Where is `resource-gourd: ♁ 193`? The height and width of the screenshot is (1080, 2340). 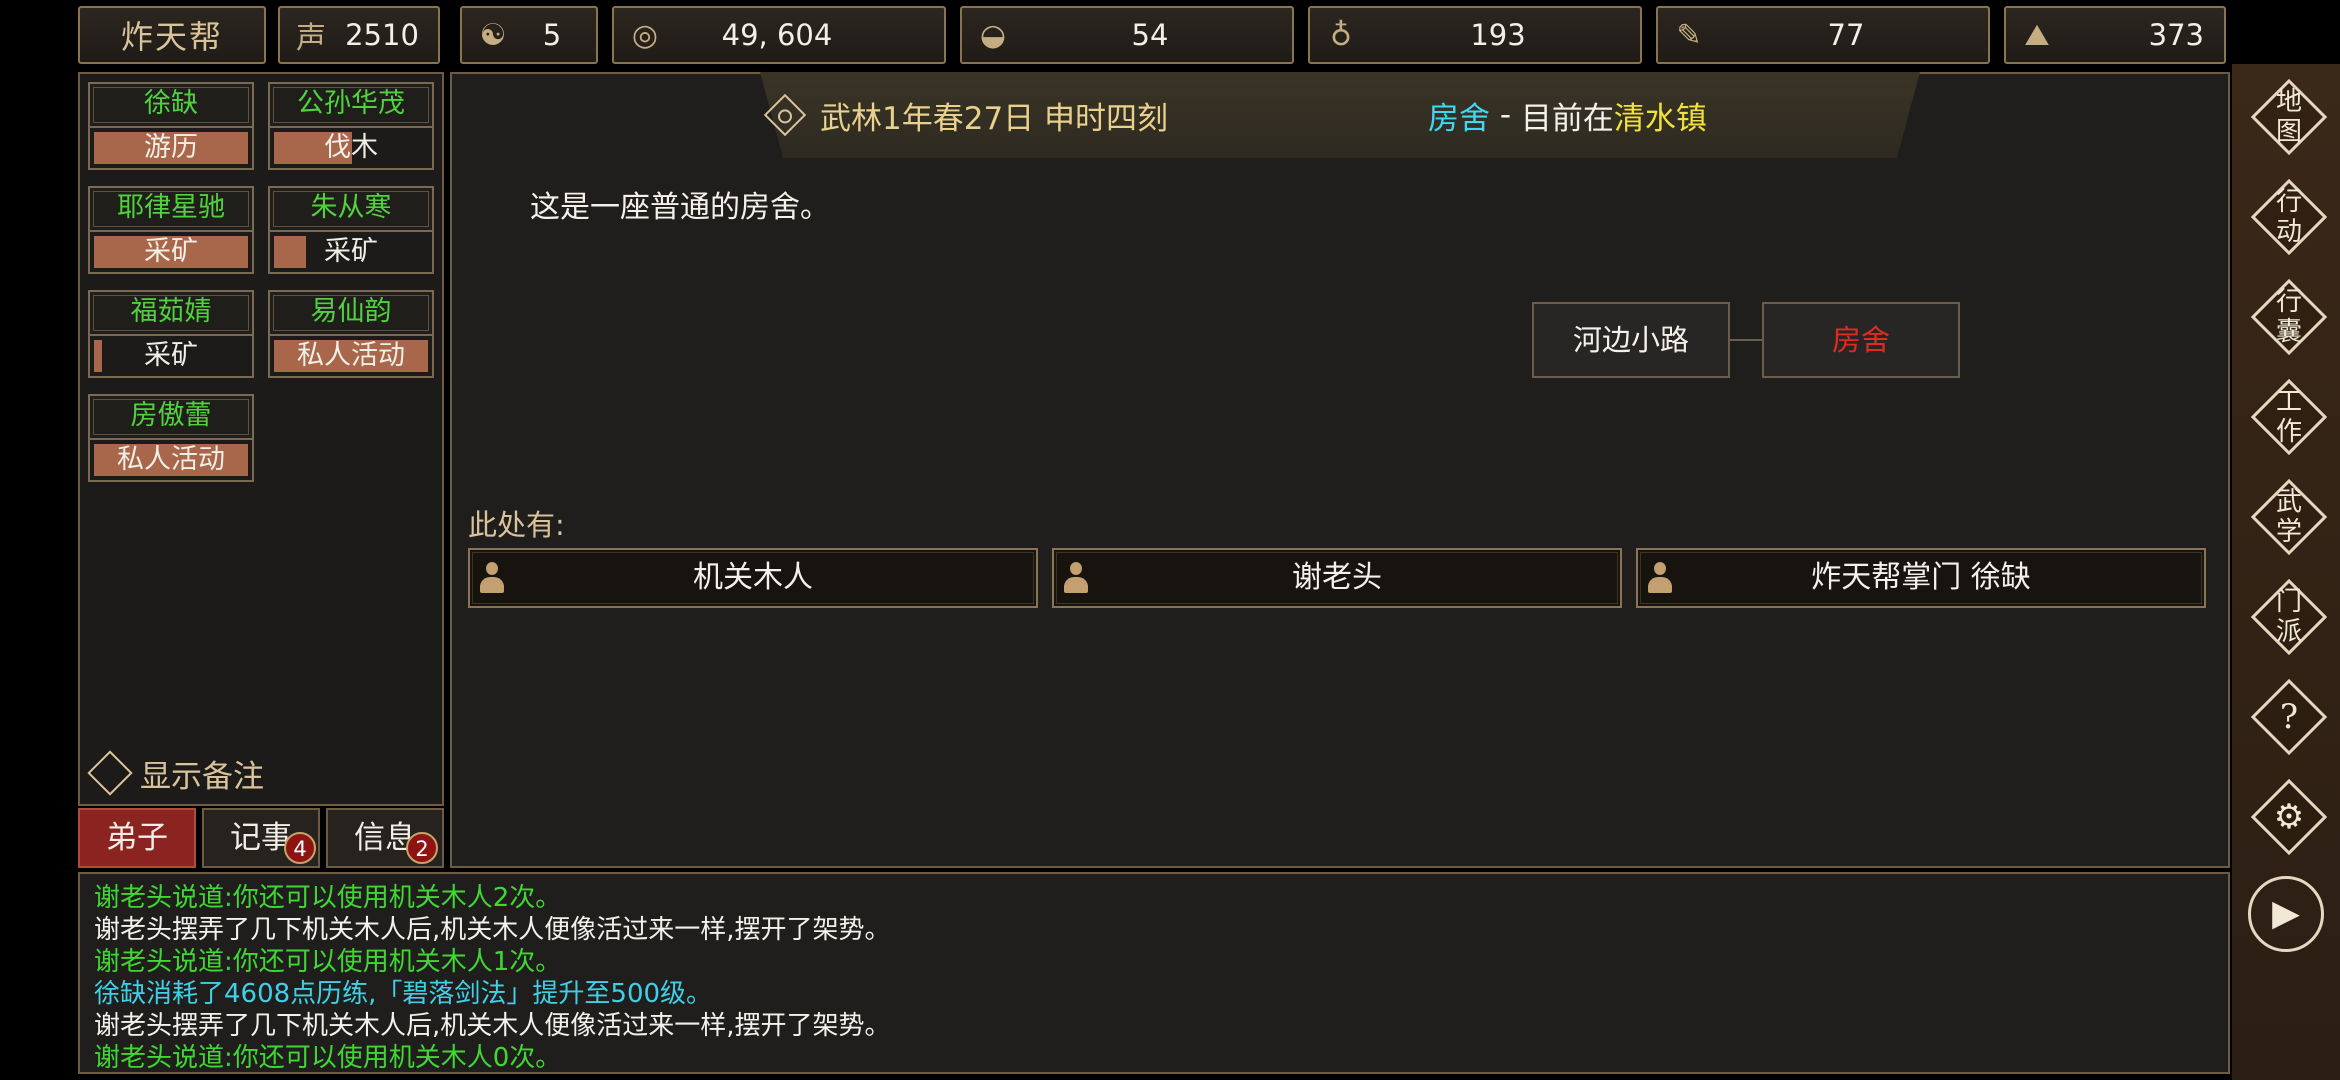 resource-gourd: ♁ 193 is located at coordinates (1475, 35).